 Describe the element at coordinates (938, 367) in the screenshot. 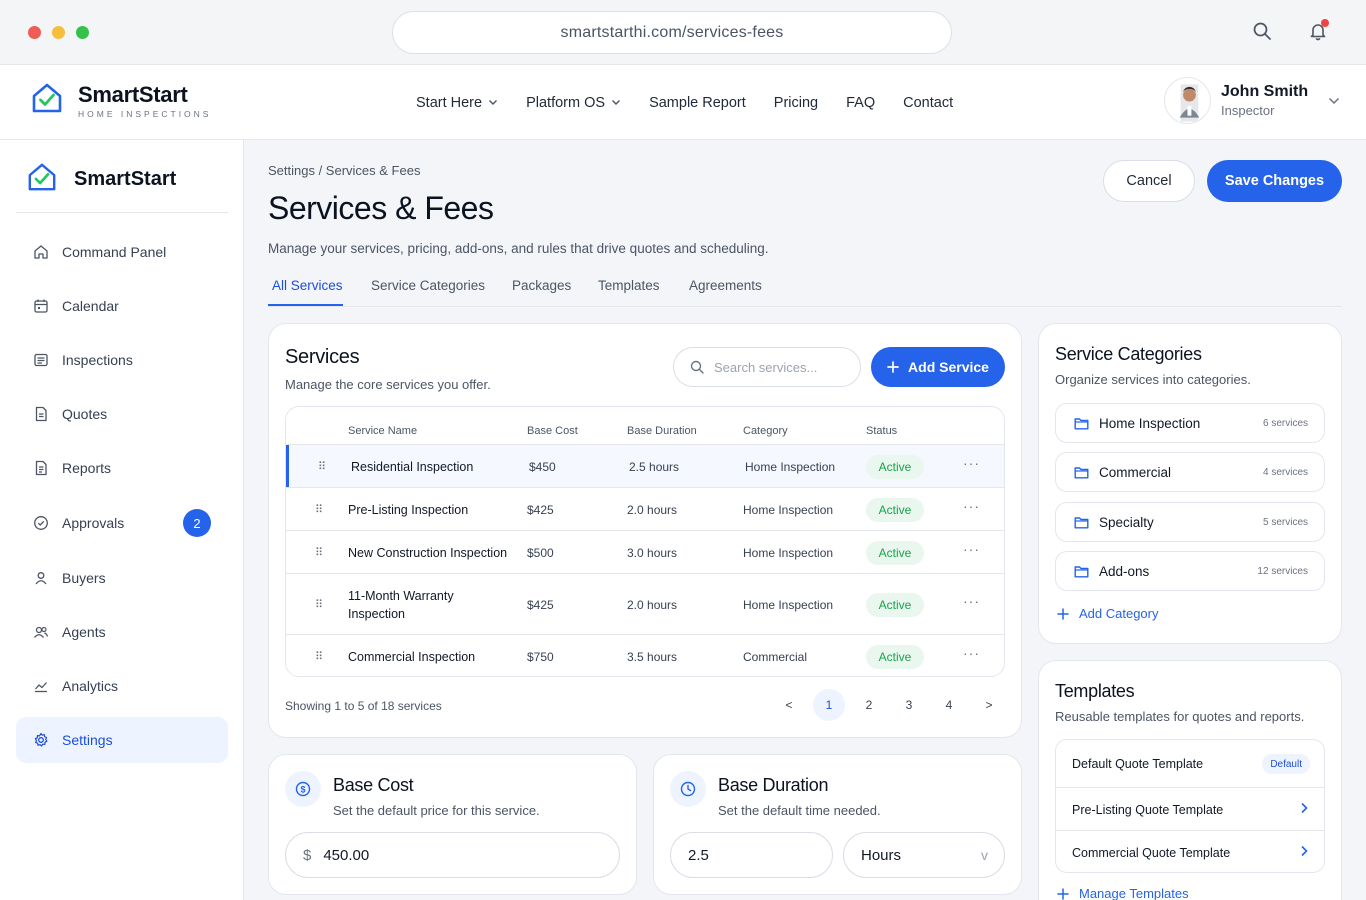

I see `add-service-button: Add Service` at that location.